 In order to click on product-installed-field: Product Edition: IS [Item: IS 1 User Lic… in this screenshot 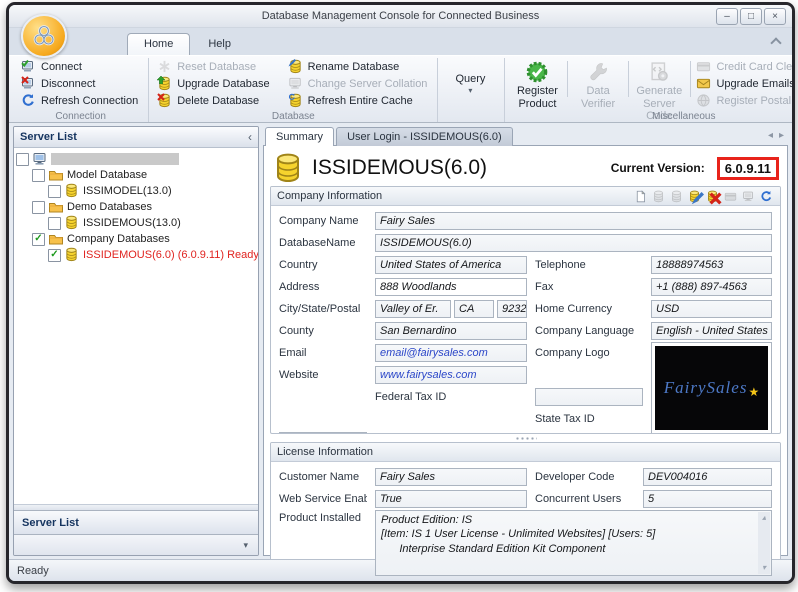, I will do `click(573, 543)`.